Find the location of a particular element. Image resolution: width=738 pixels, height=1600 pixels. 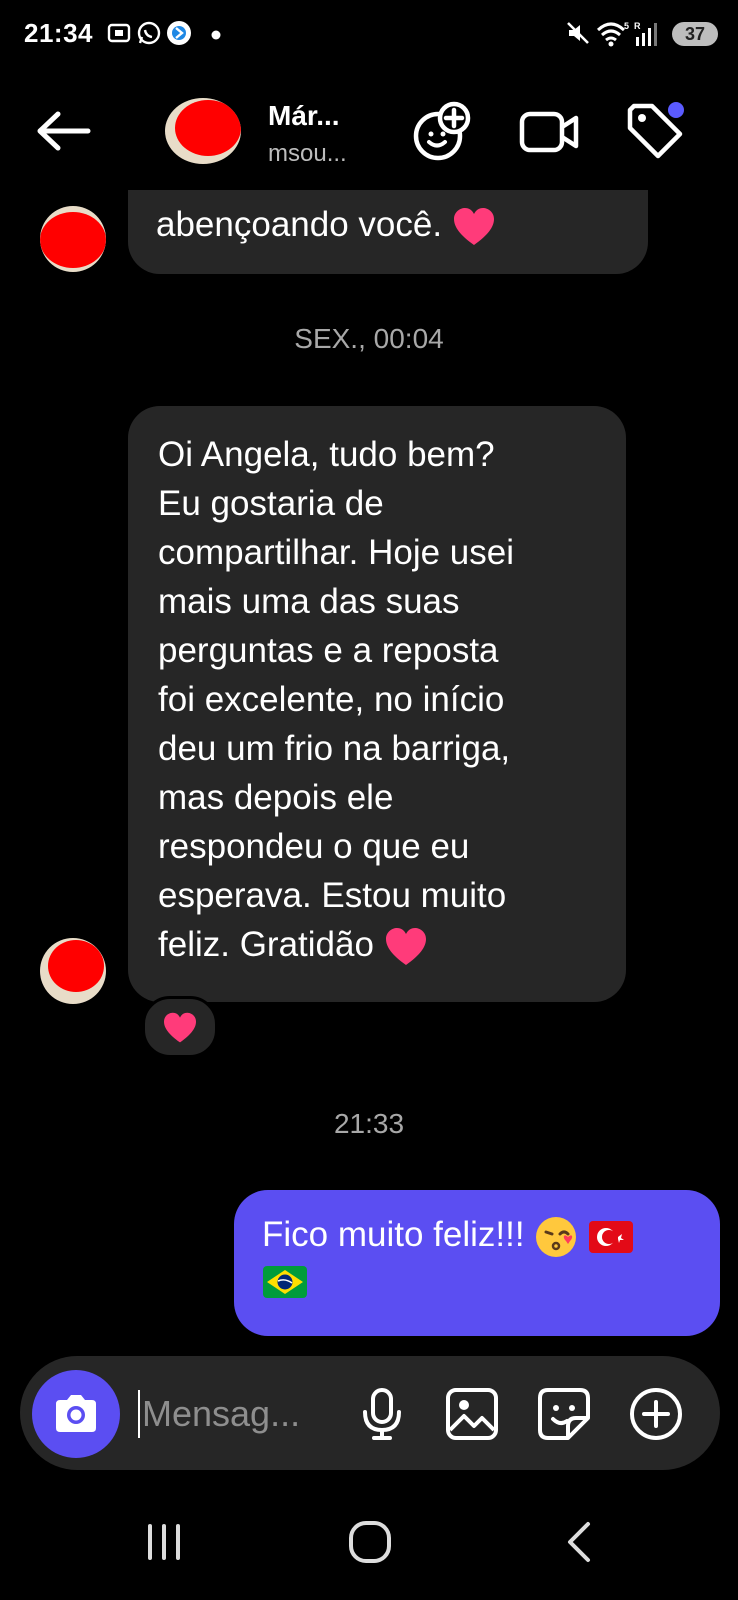

camera-icon is located at coordinates (76, 1413).